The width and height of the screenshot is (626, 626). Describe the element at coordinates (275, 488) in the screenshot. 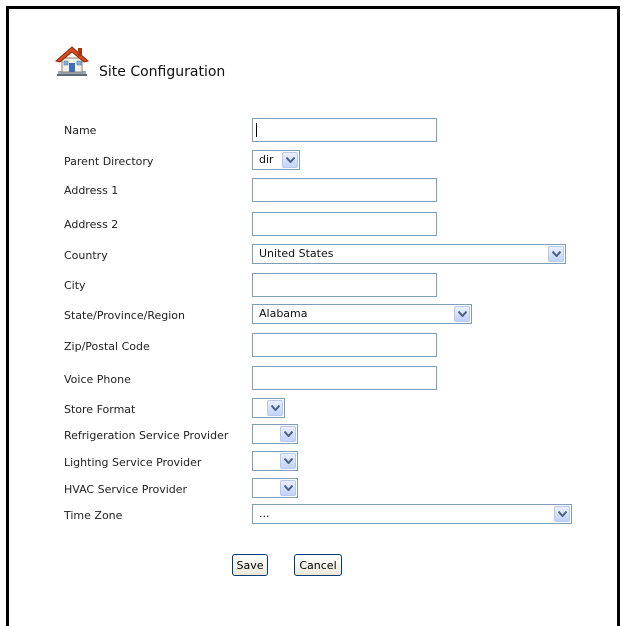

I see `hvac-select` at that location.